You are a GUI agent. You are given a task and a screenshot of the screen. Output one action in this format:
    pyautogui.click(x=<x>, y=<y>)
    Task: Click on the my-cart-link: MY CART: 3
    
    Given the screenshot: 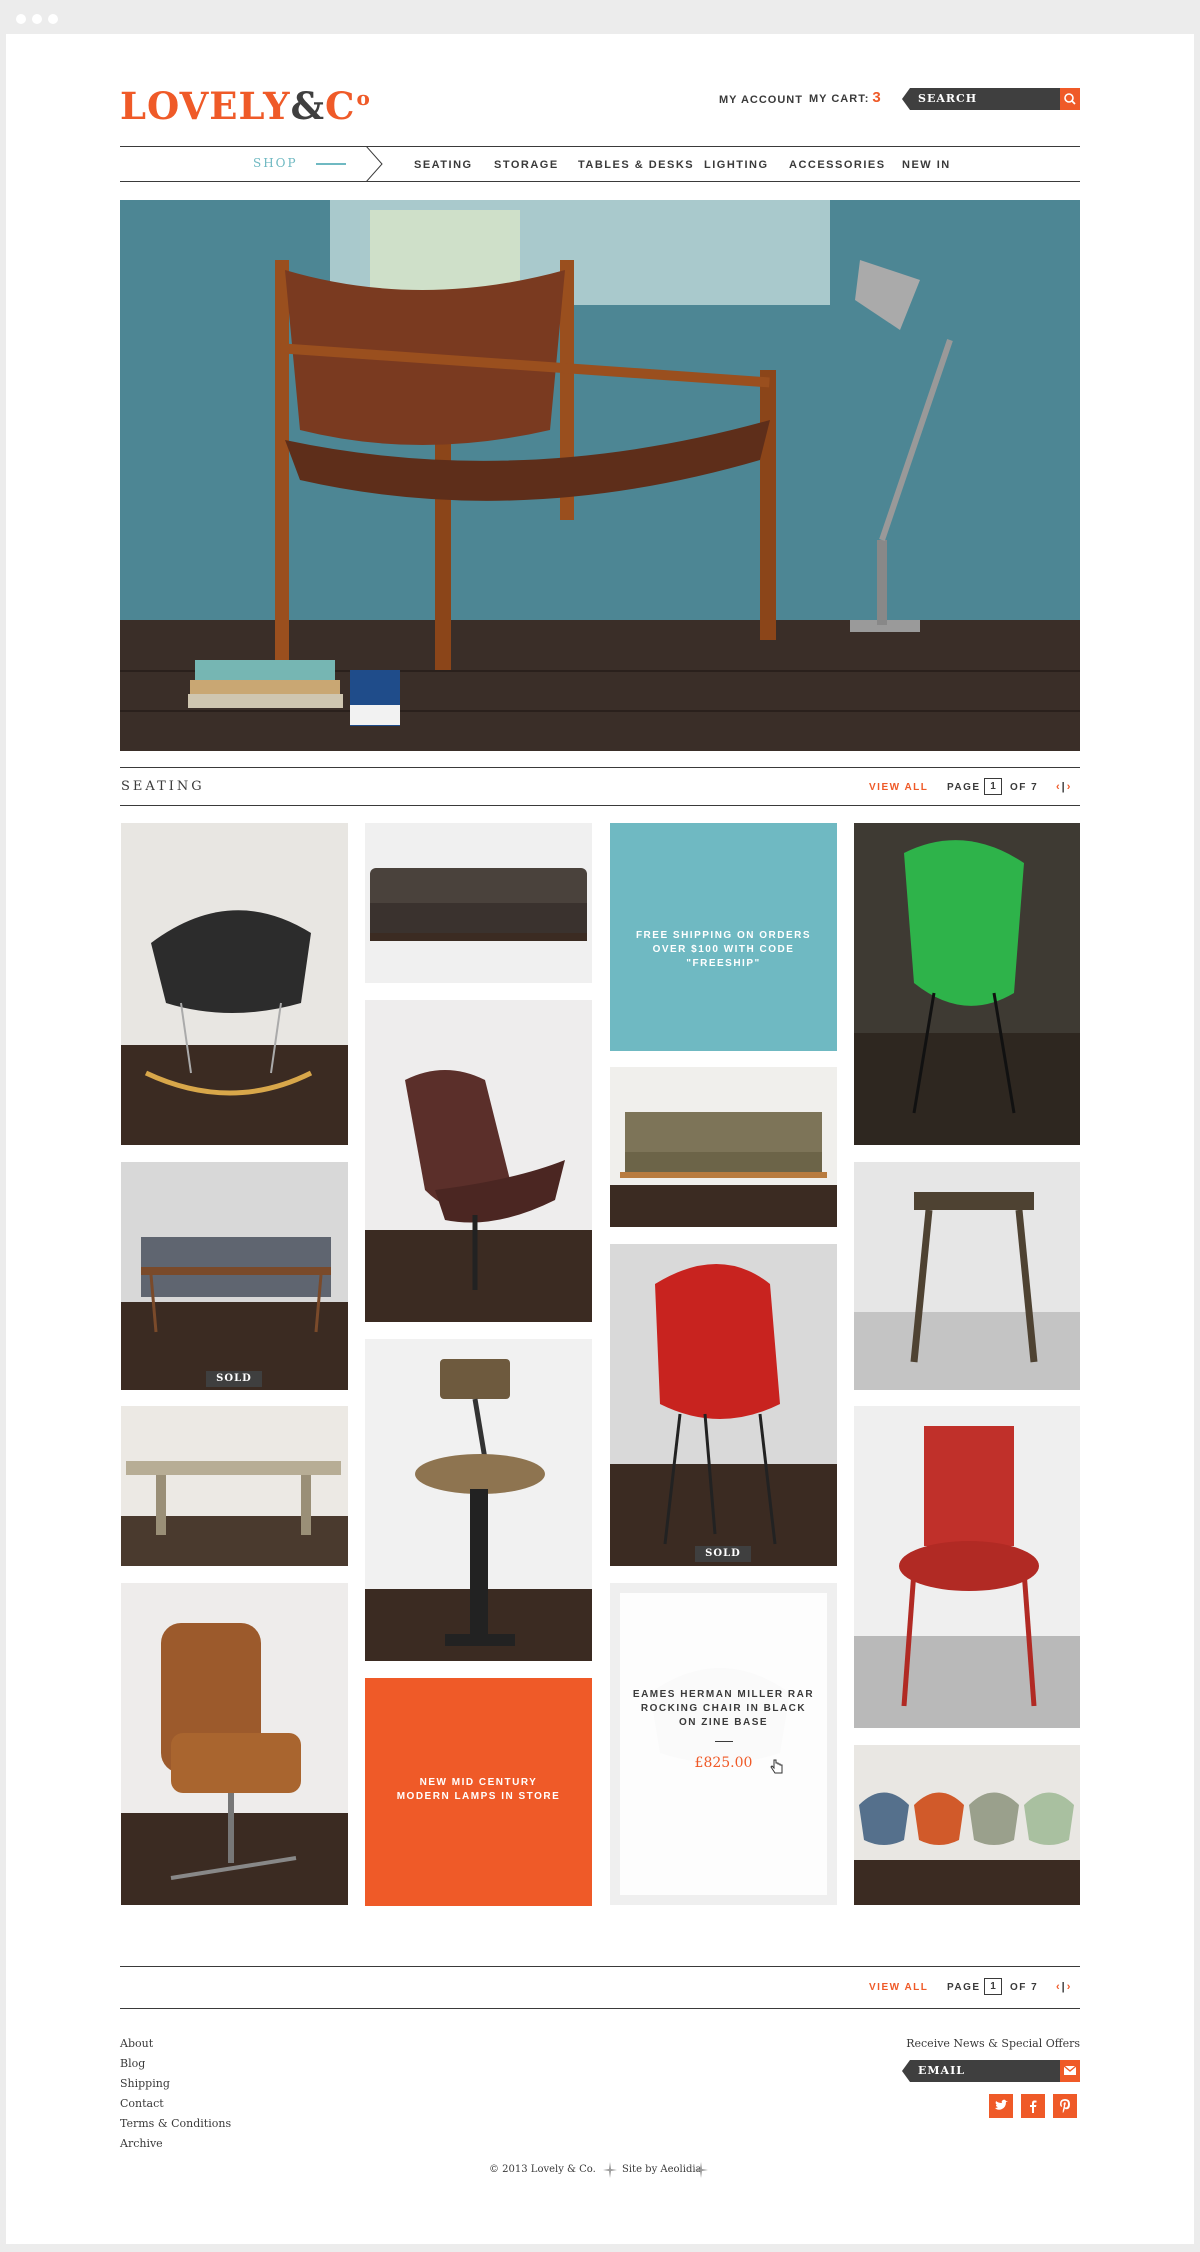 What is the action you would take?
    pyautogui.click(x=845, y=97)
    